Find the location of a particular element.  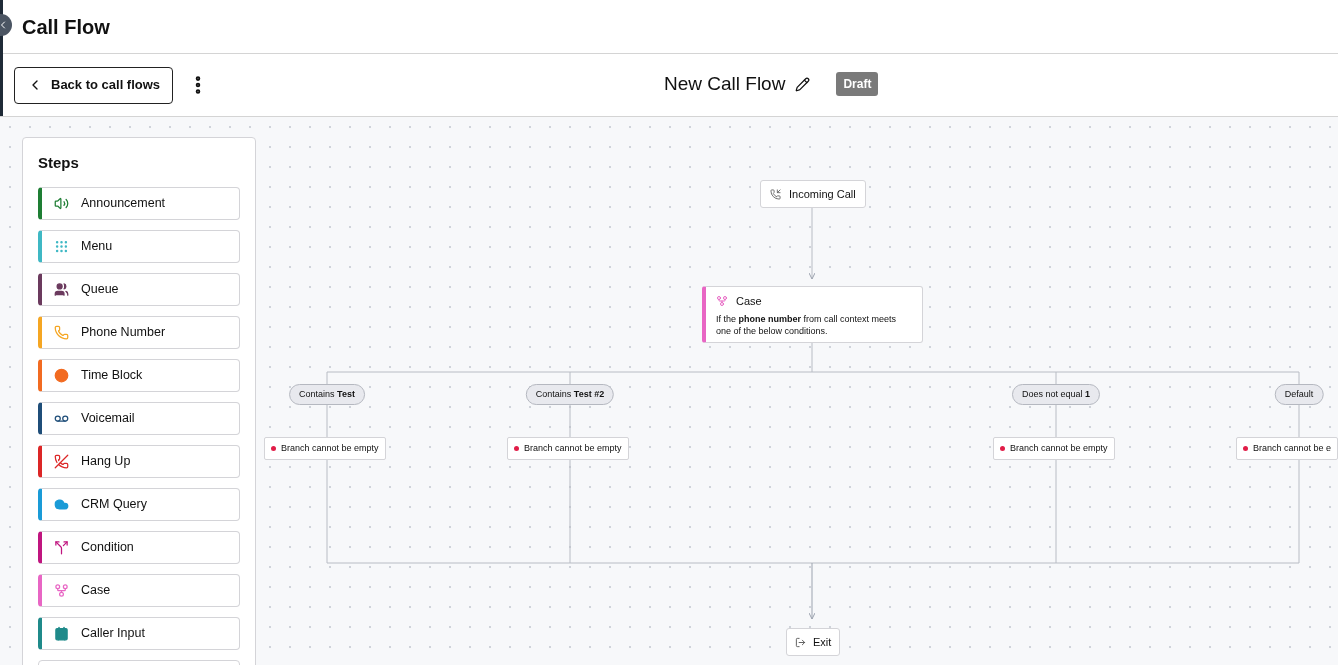

step-item: Caller Input is located at coordinates (139, 633).